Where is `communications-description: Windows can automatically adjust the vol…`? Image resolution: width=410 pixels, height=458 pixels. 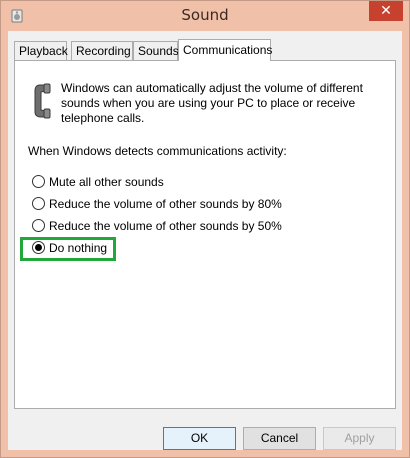 communications-description: Windows can automatically adjust the vol… is located at coordinates (212, 103).